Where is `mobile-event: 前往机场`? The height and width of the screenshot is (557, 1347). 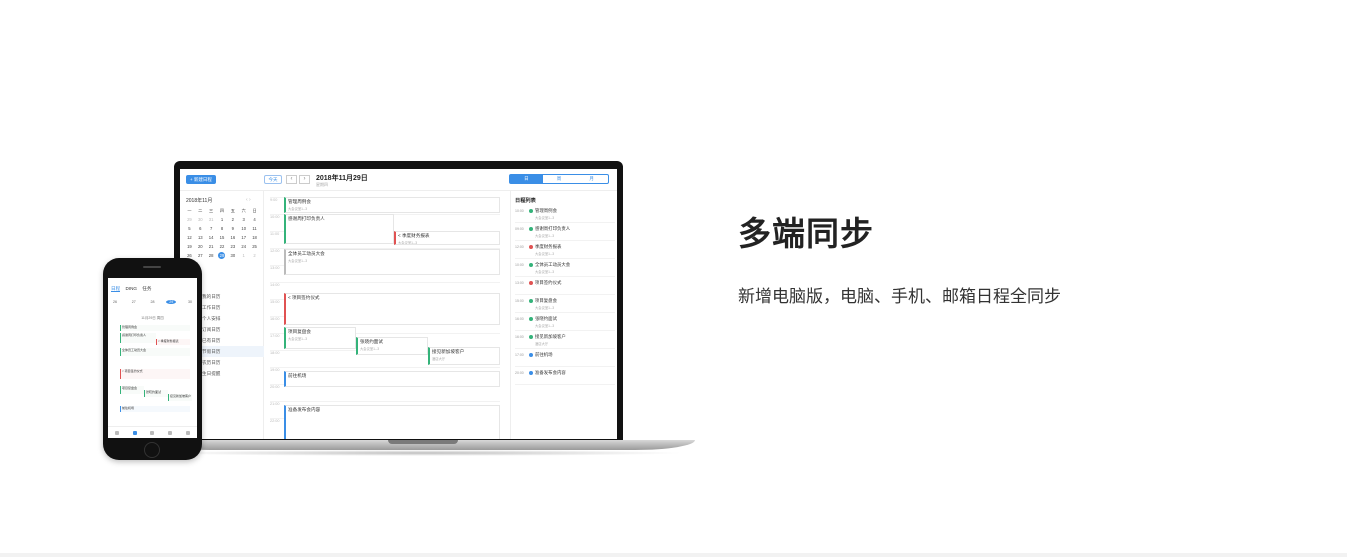
mobile-event: 前往机场 is located at coordinates (155, 409).